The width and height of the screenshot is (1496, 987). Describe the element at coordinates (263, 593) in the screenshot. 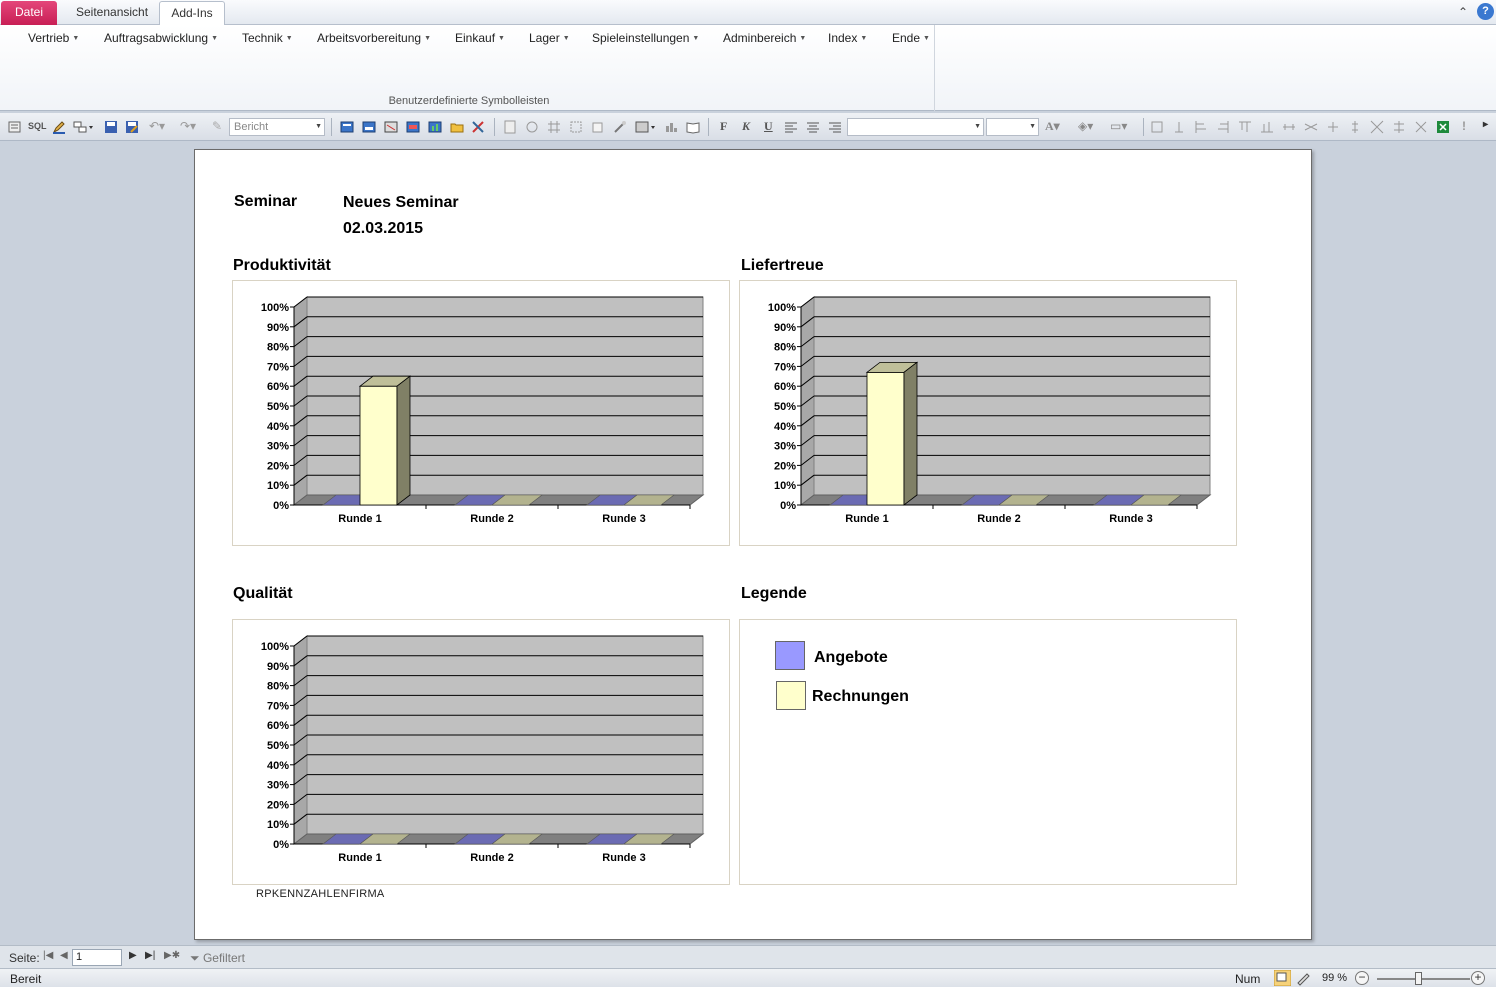

I see `chart-title-qualitaet: Qualität` at that location.